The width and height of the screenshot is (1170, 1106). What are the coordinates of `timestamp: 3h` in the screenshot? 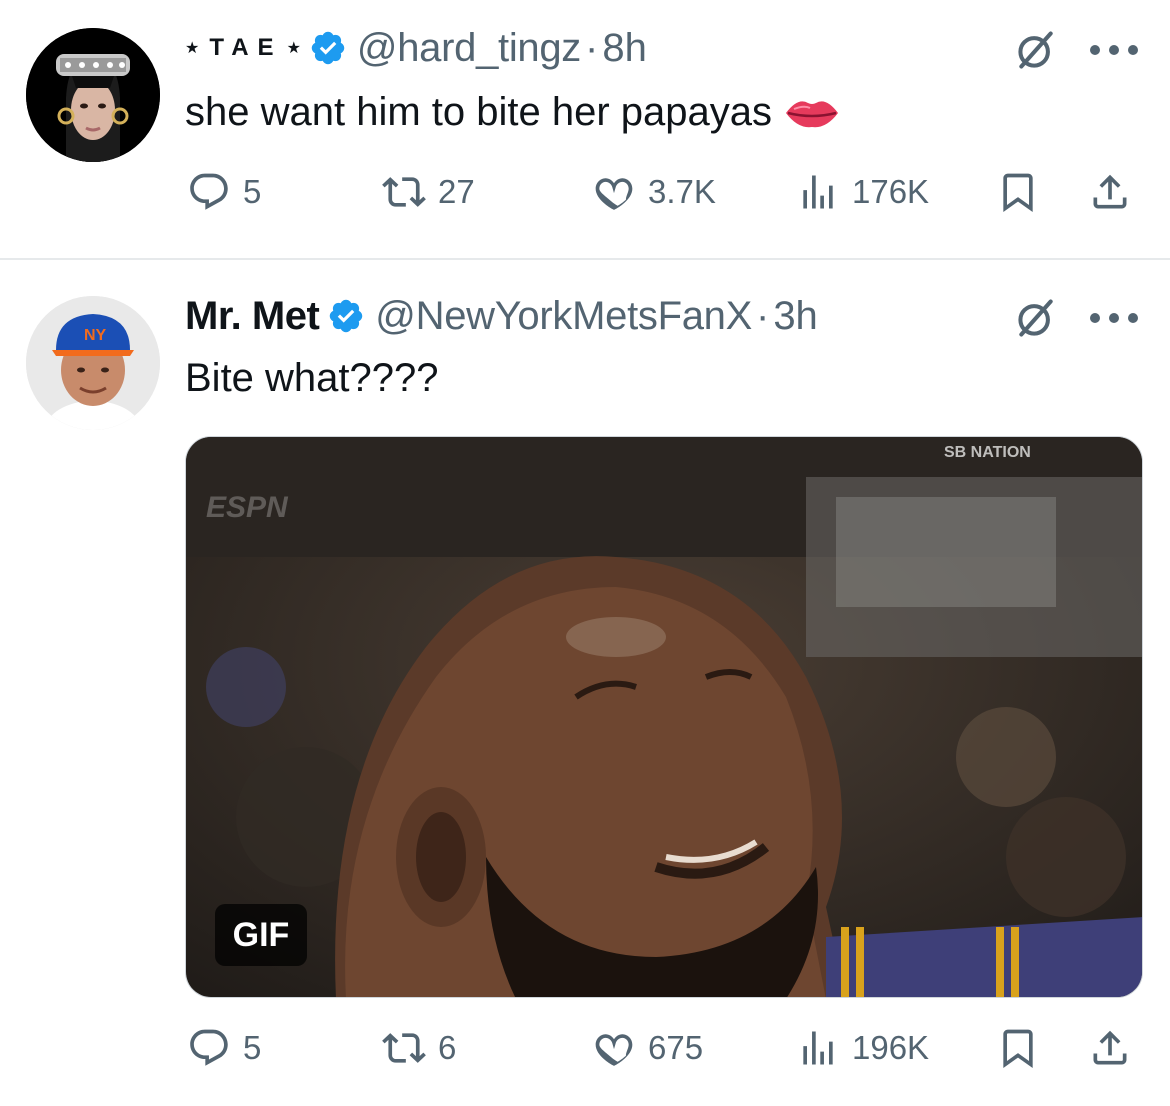 It's located at (795, 316).